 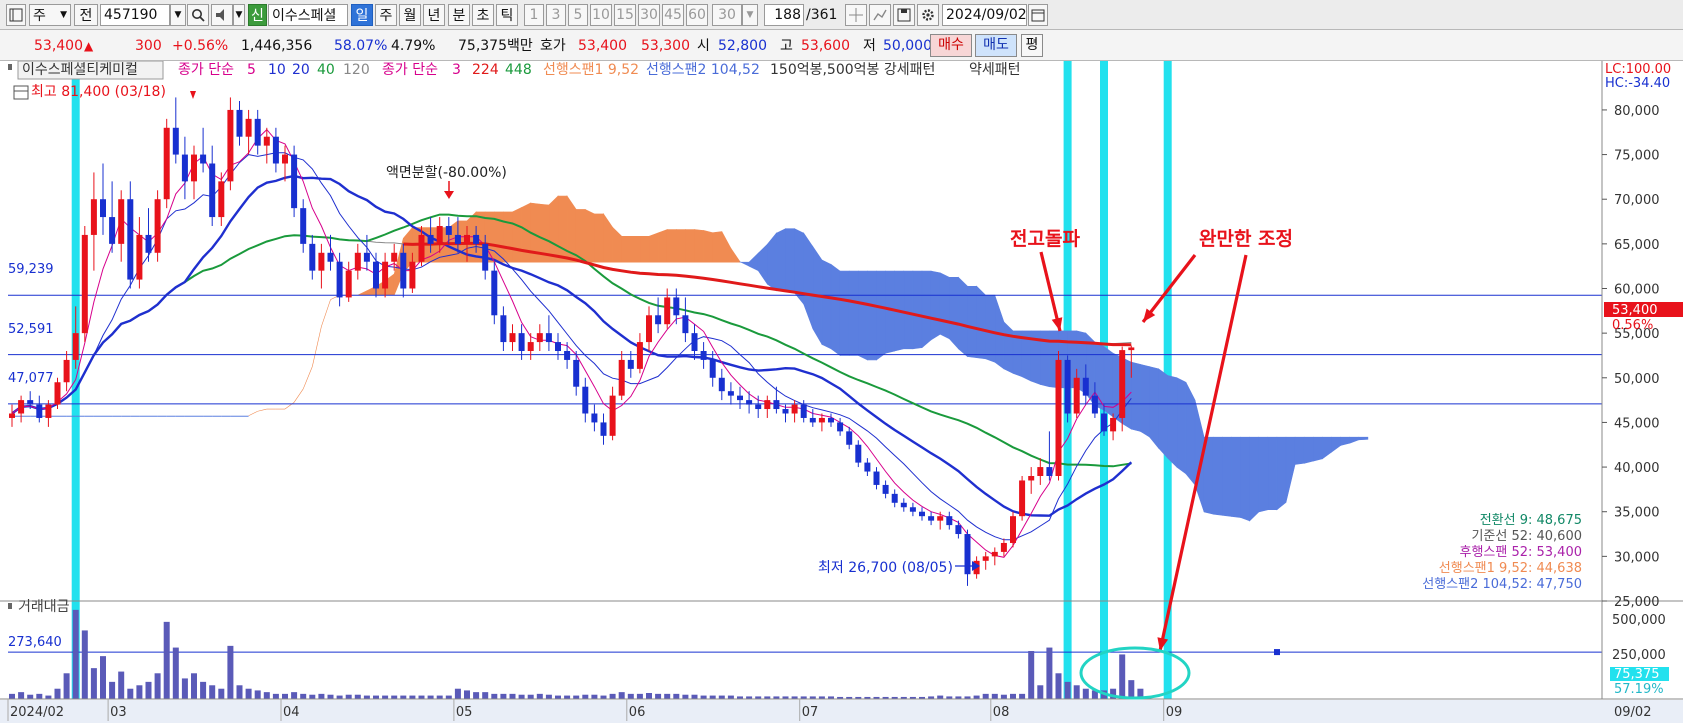 What do you see at coordinates (135, 15) in the screenshot?
I see `code-input: 457190` at bounding box center [135, 15].